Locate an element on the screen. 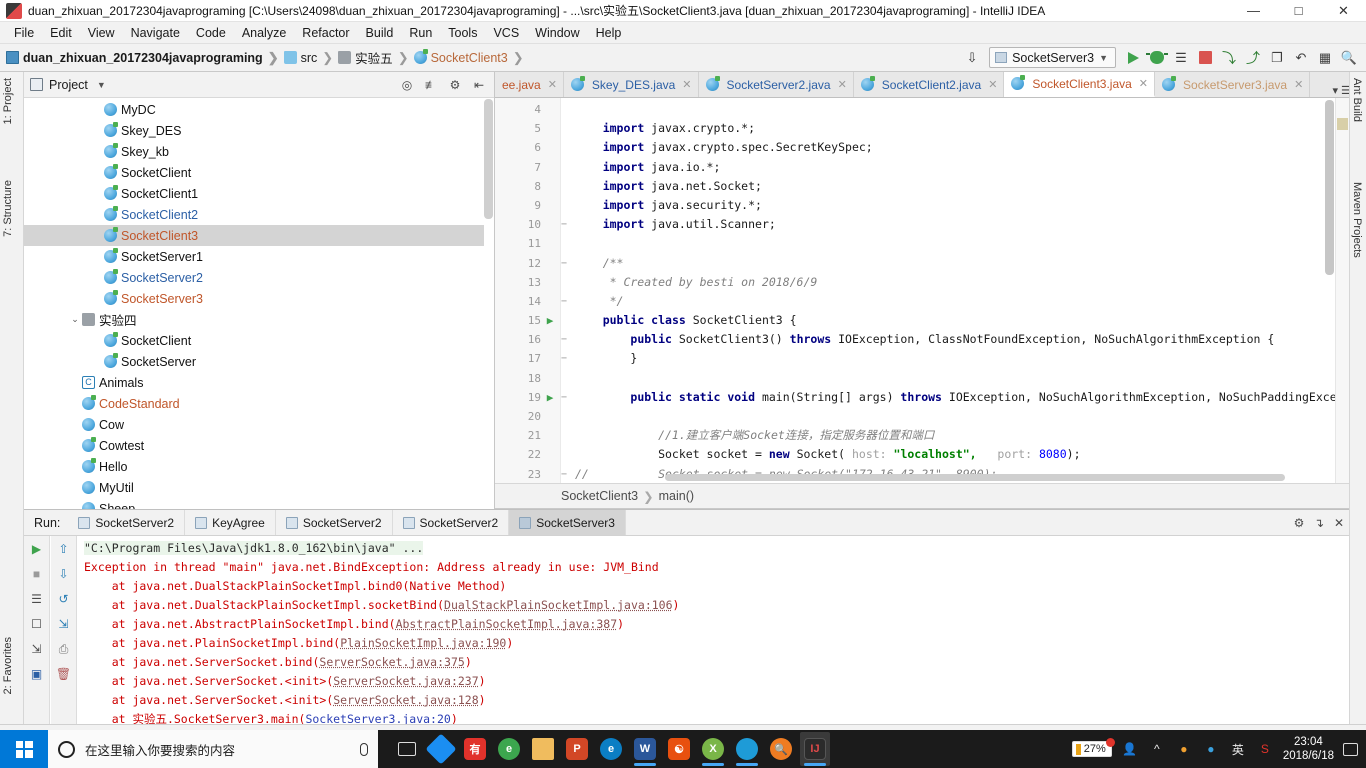 The image size is (1366, 768). collapse-all-icon: ≢ is located at coordinates (431, 85).